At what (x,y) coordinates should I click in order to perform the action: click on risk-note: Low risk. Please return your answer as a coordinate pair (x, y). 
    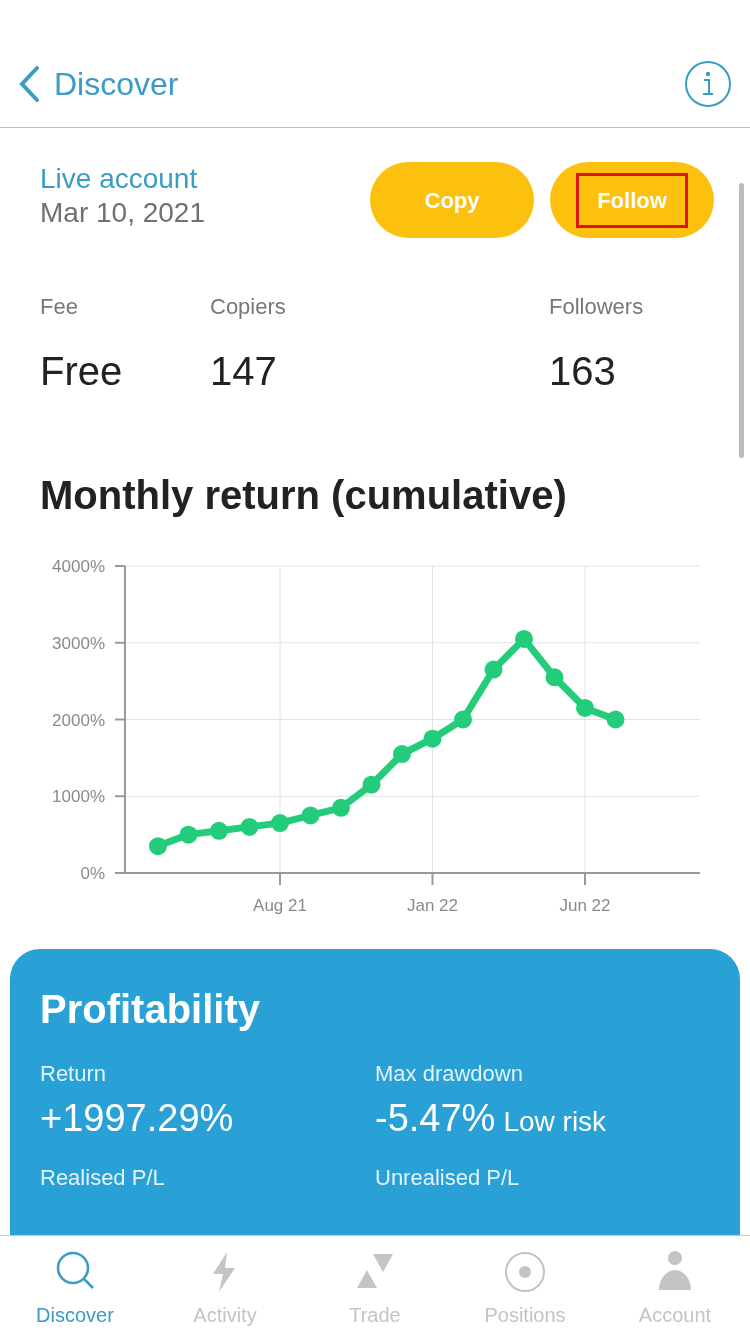
    Looking at the image, I should click on (555, 1122).